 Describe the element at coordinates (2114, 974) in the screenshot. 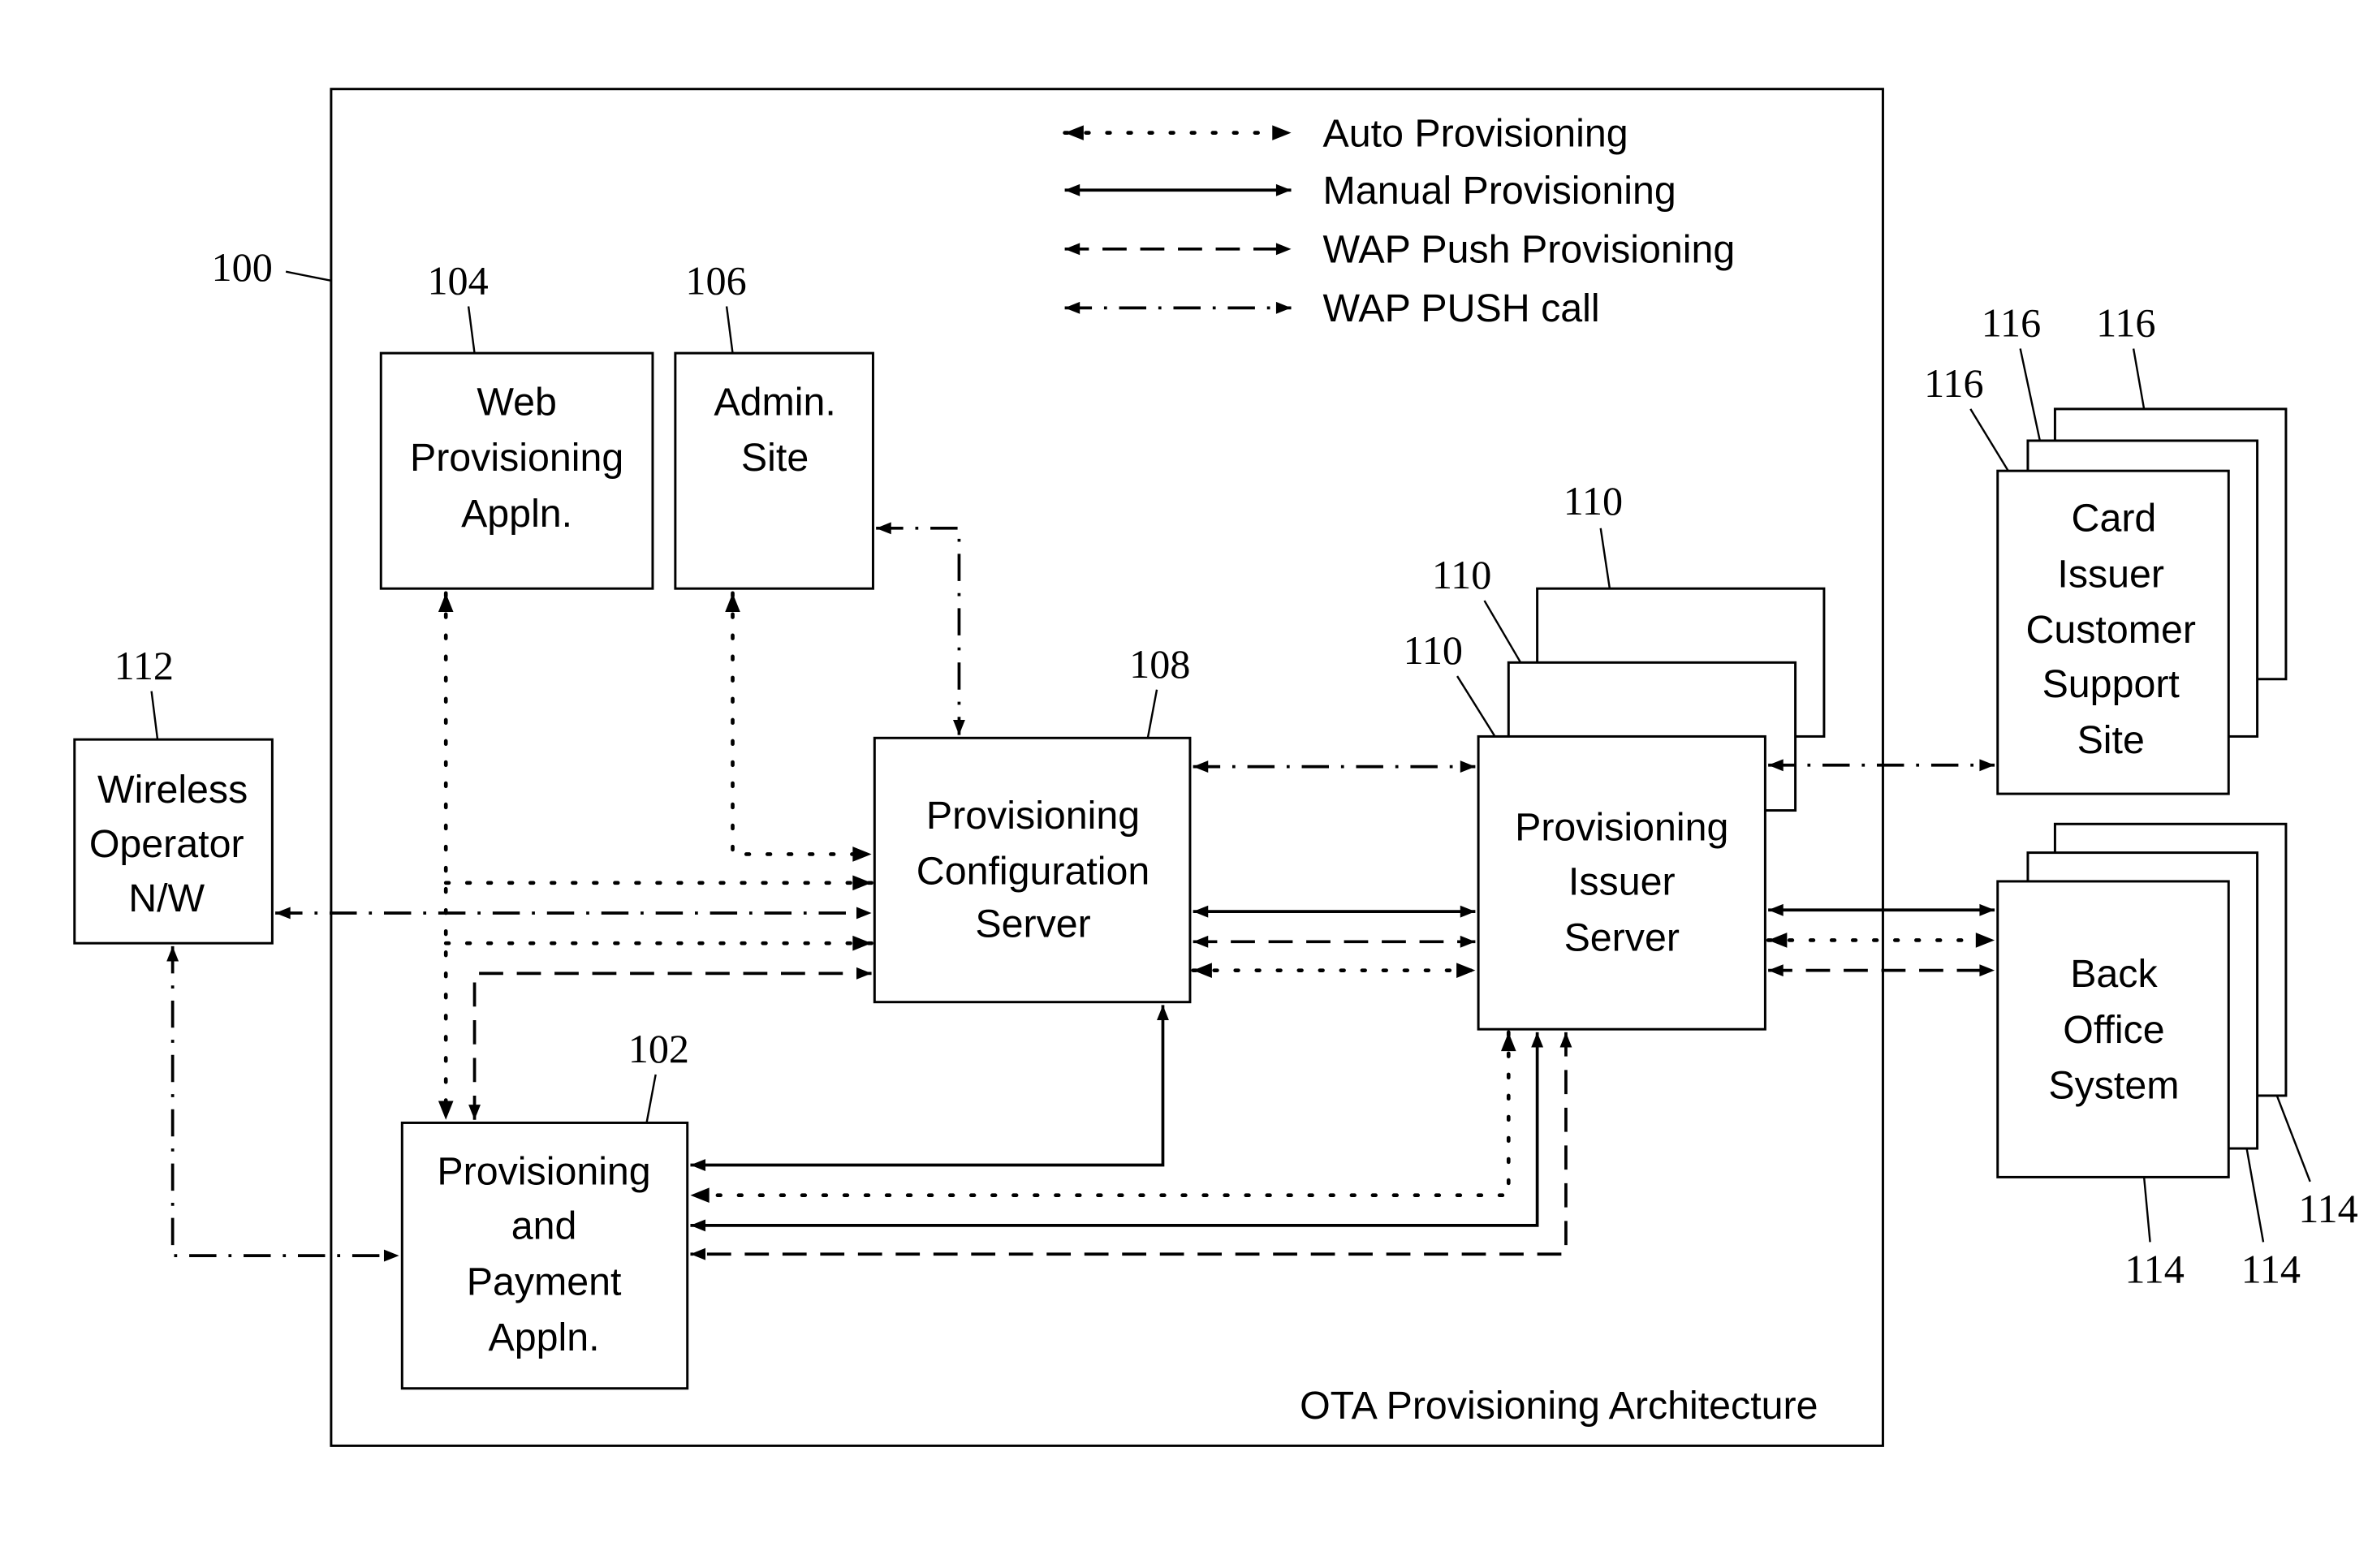

I see `node-label: Back` at that location.